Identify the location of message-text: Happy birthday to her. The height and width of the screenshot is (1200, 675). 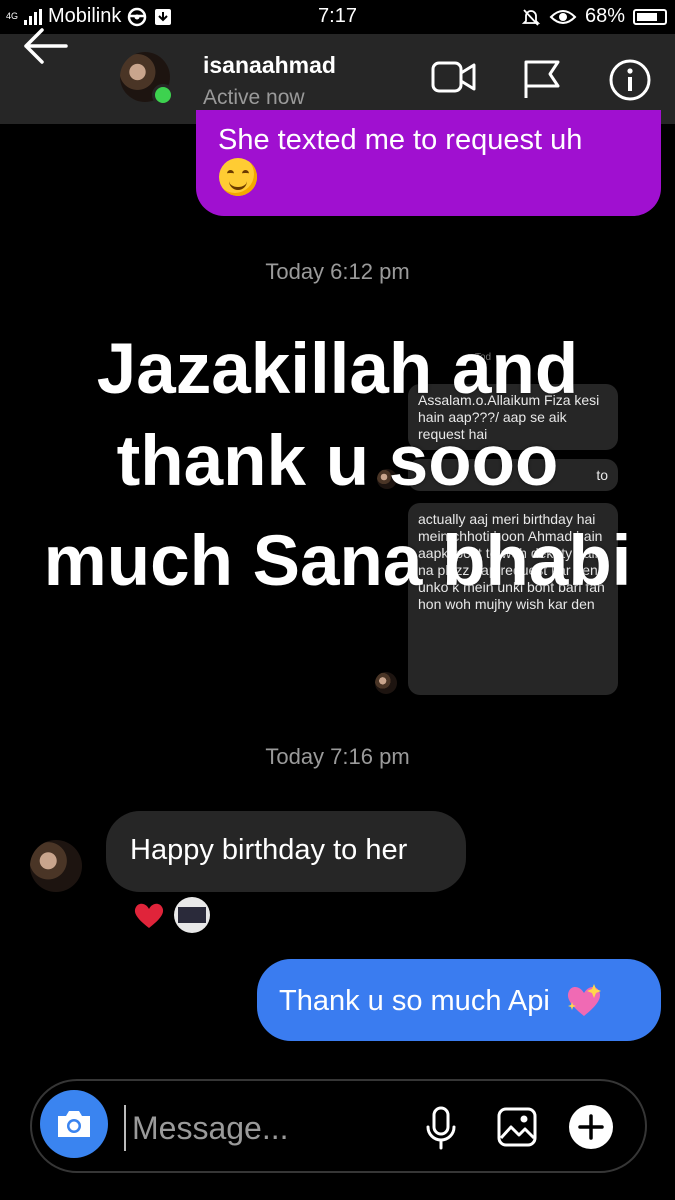
(269, 850).